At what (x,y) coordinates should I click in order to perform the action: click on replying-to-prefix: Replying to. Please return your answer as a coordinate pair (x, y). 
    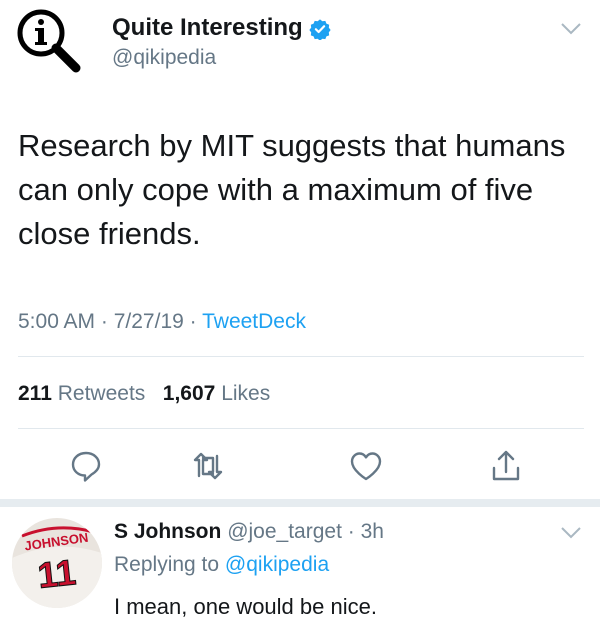
    Looking at the image, I should click on (167, 564).